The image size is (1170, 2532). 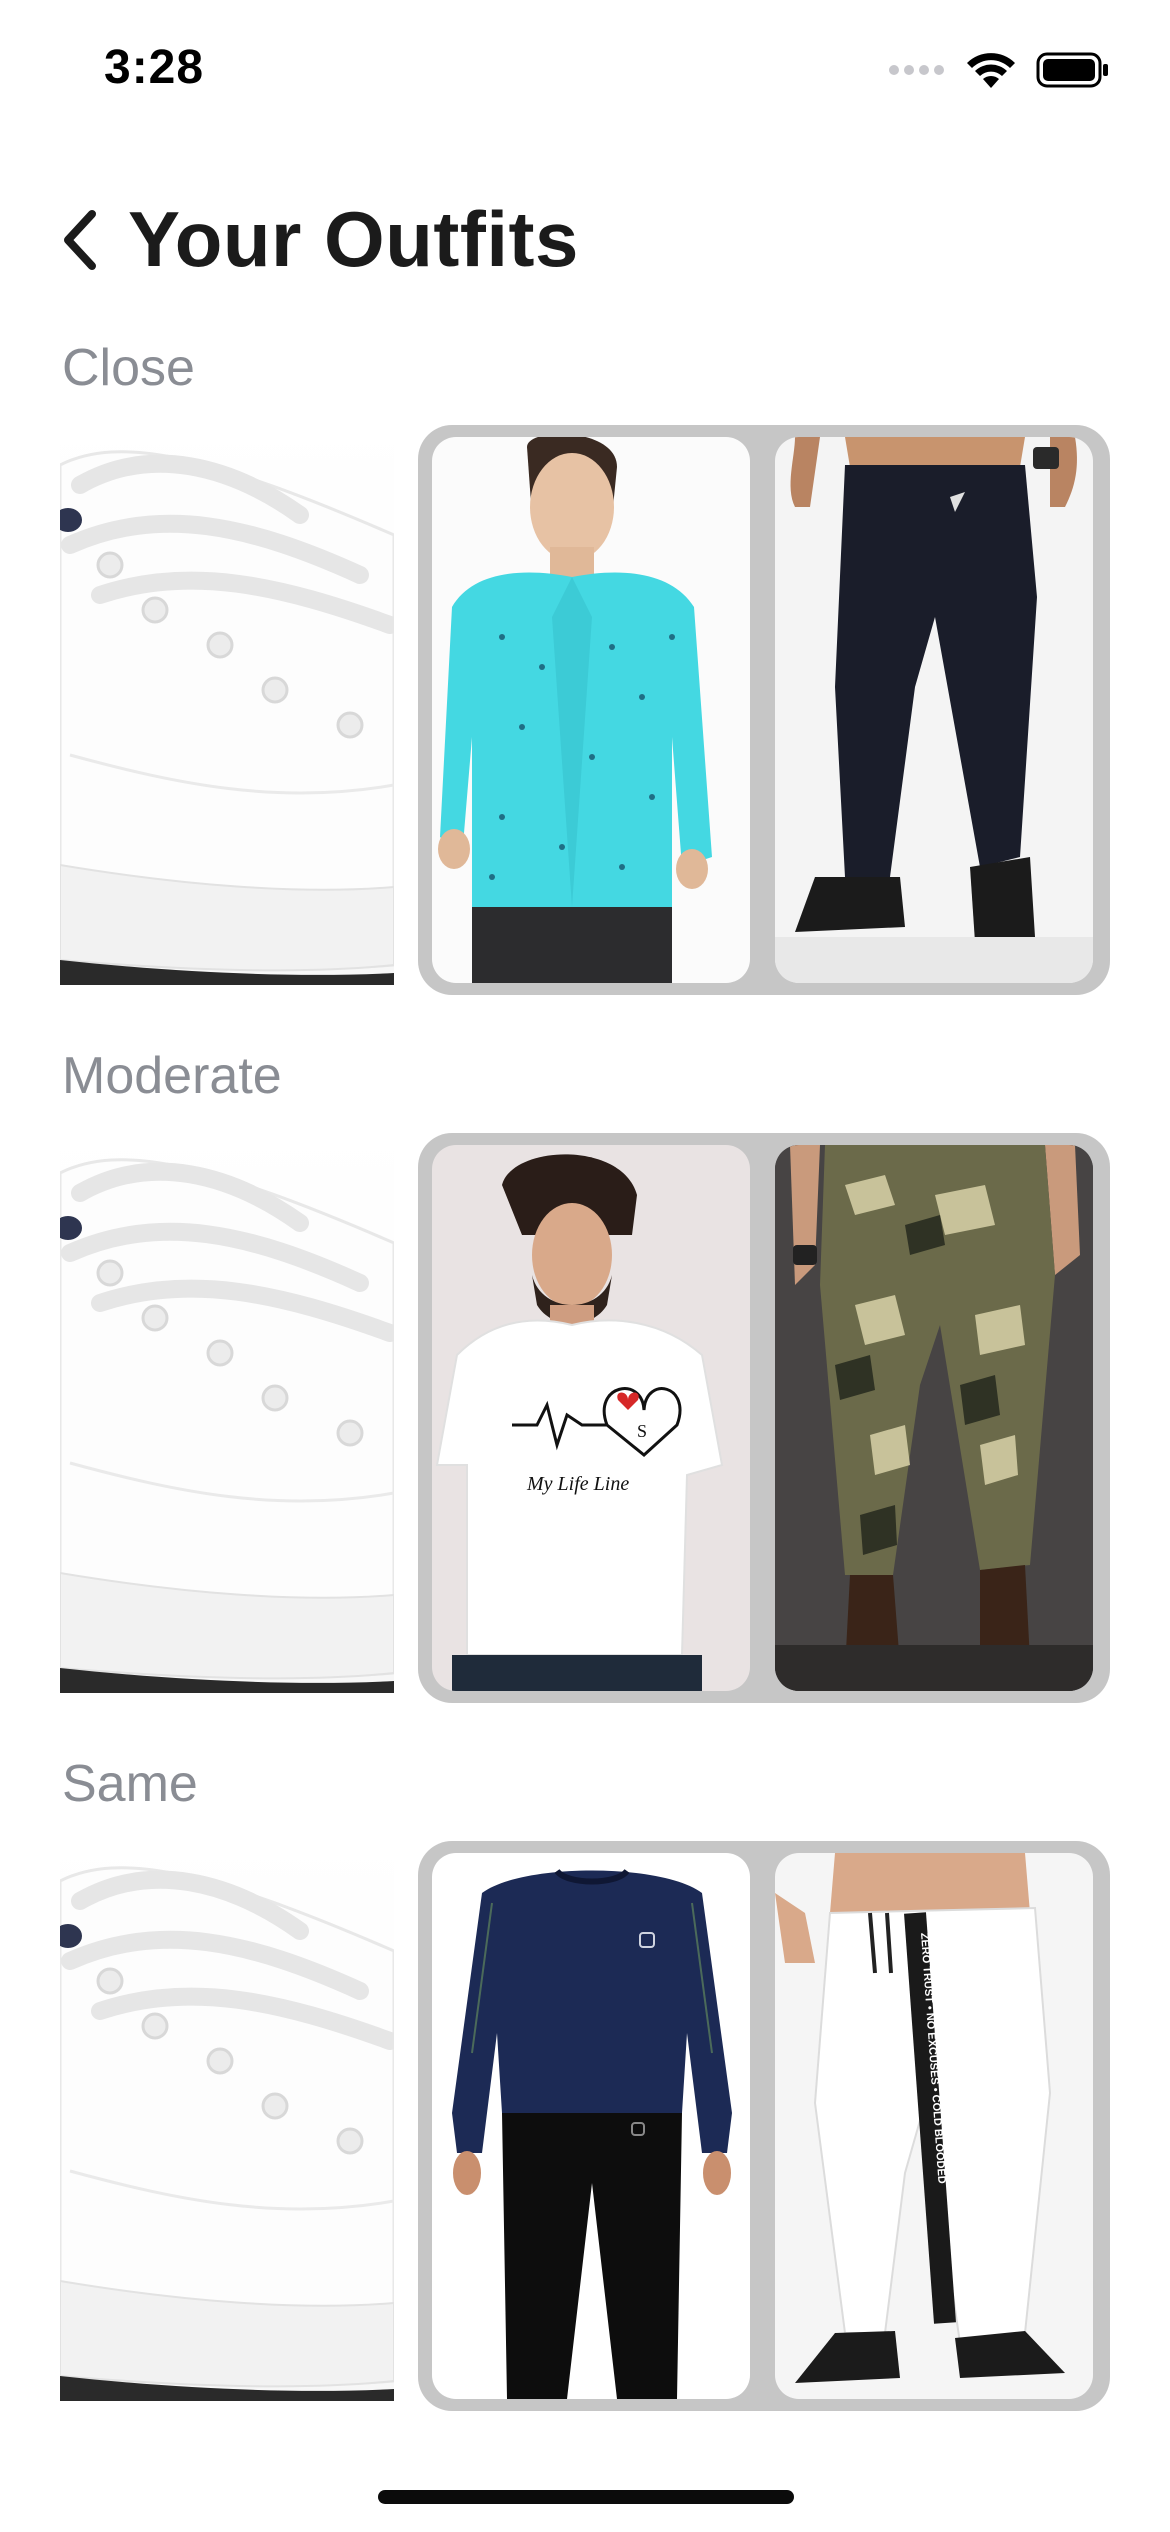 What do you see at coordinates (764, 2126) in the screenshot?
I see `outfit-card: ZERO TRUST • NO EXCUSES • COLD BLOODED` at bounding box center [764, 2126].